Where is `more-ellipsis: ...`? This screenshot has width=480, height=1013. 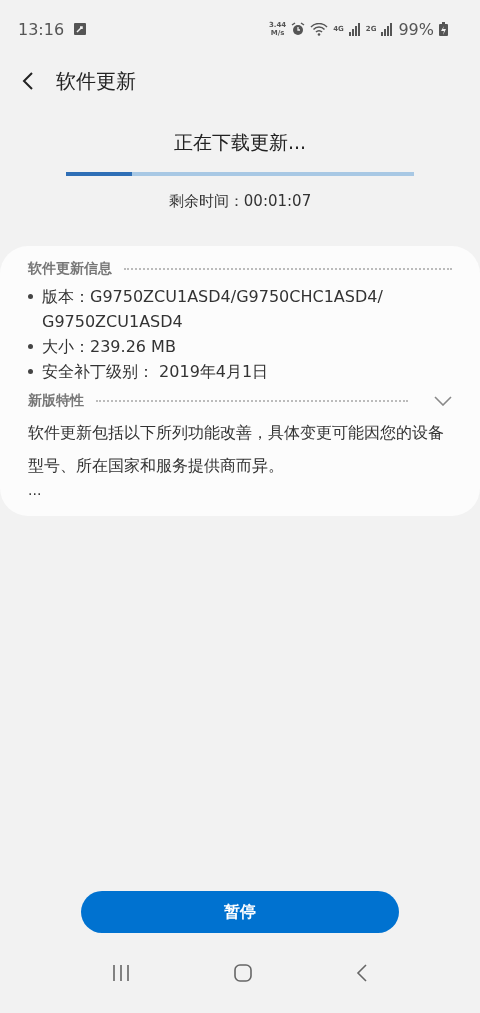 more-ellipsis: ... is located at coordinates (35, 490).